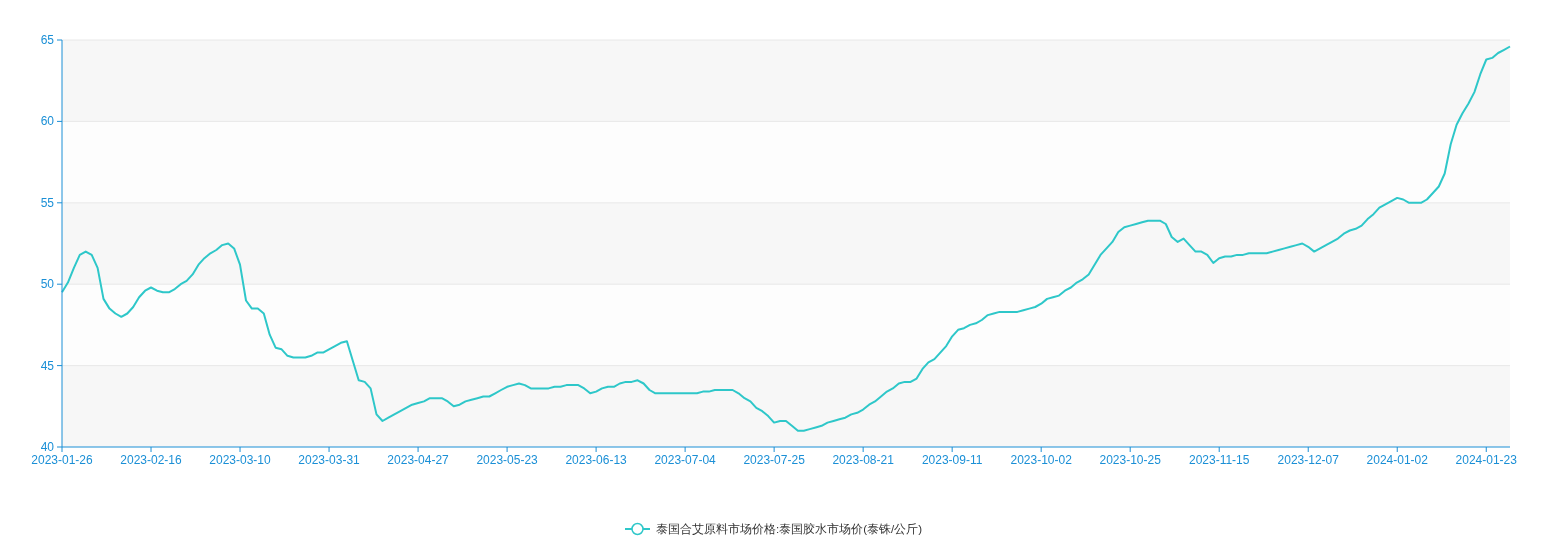  Describe the element at coordinates (1219, 460) in the screenshot. I see `x-tick-label: 2023-11-15` at that location.